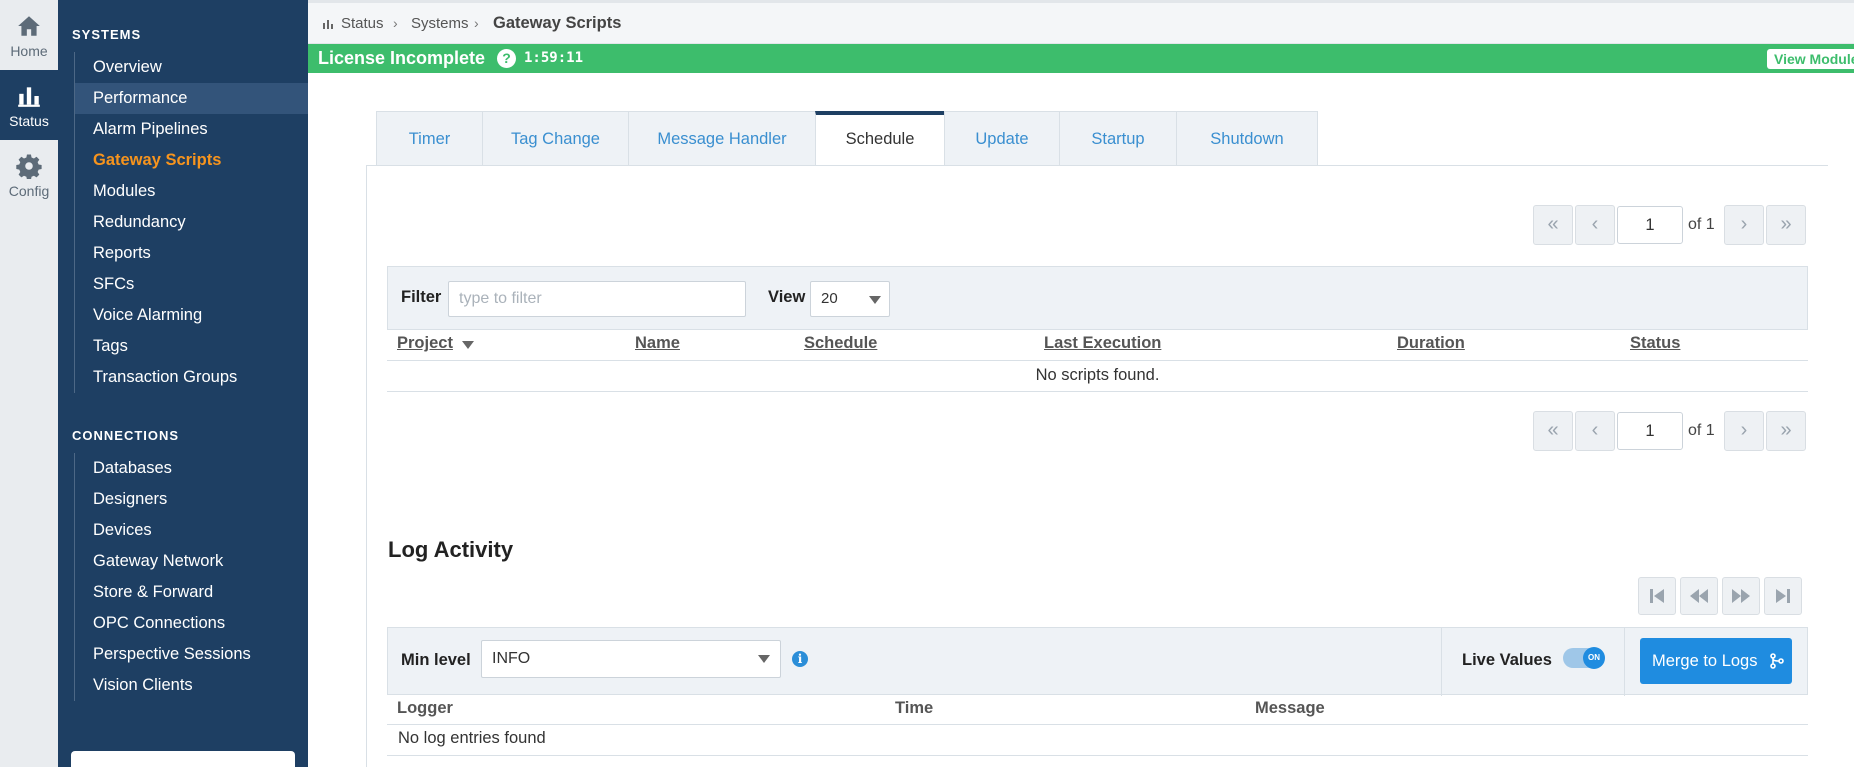 The image size is (1854, 767). What do you see at coordinates (191, 346) in the screenshot?
I see `sidebar-item-tags: Tags` at bounding box center [191, 346].